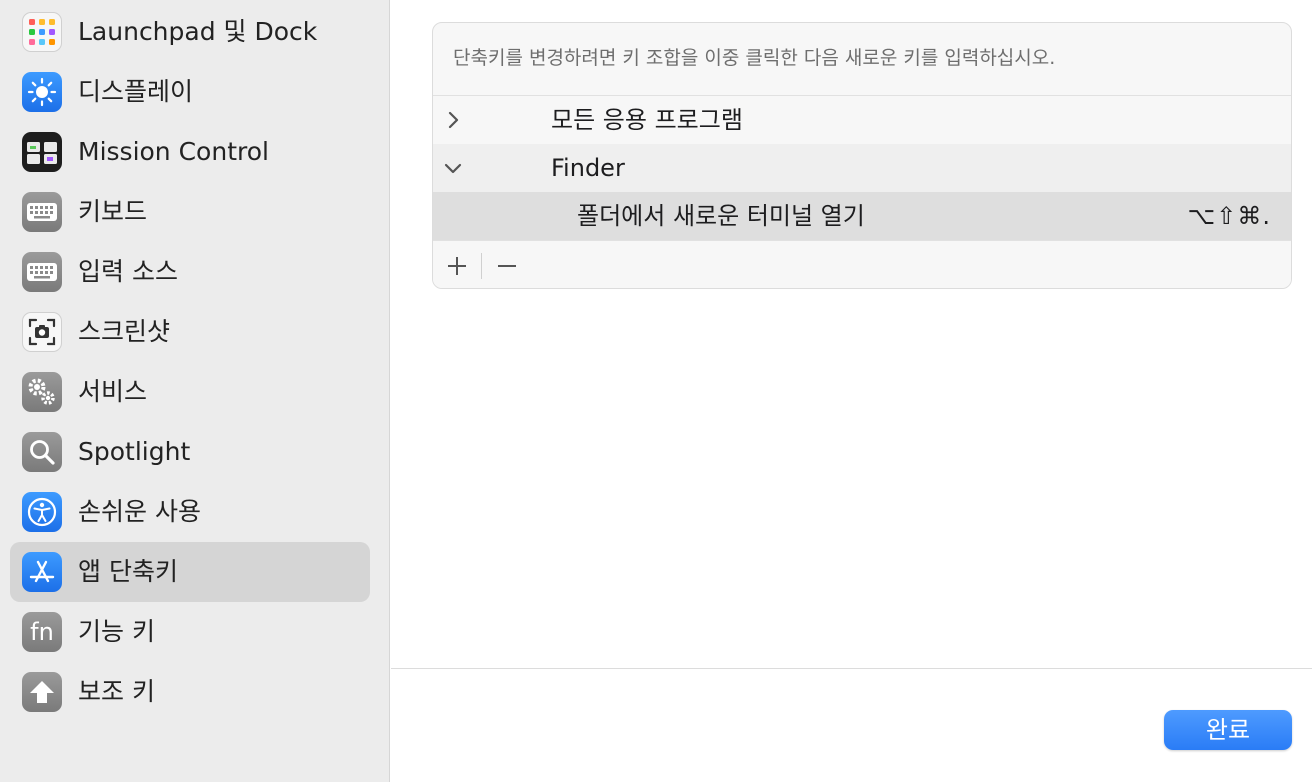 The height and width of the screenshot is (782, 1312). I want to click on sidebar-item-label: 디스플레이, so click(136, 91).